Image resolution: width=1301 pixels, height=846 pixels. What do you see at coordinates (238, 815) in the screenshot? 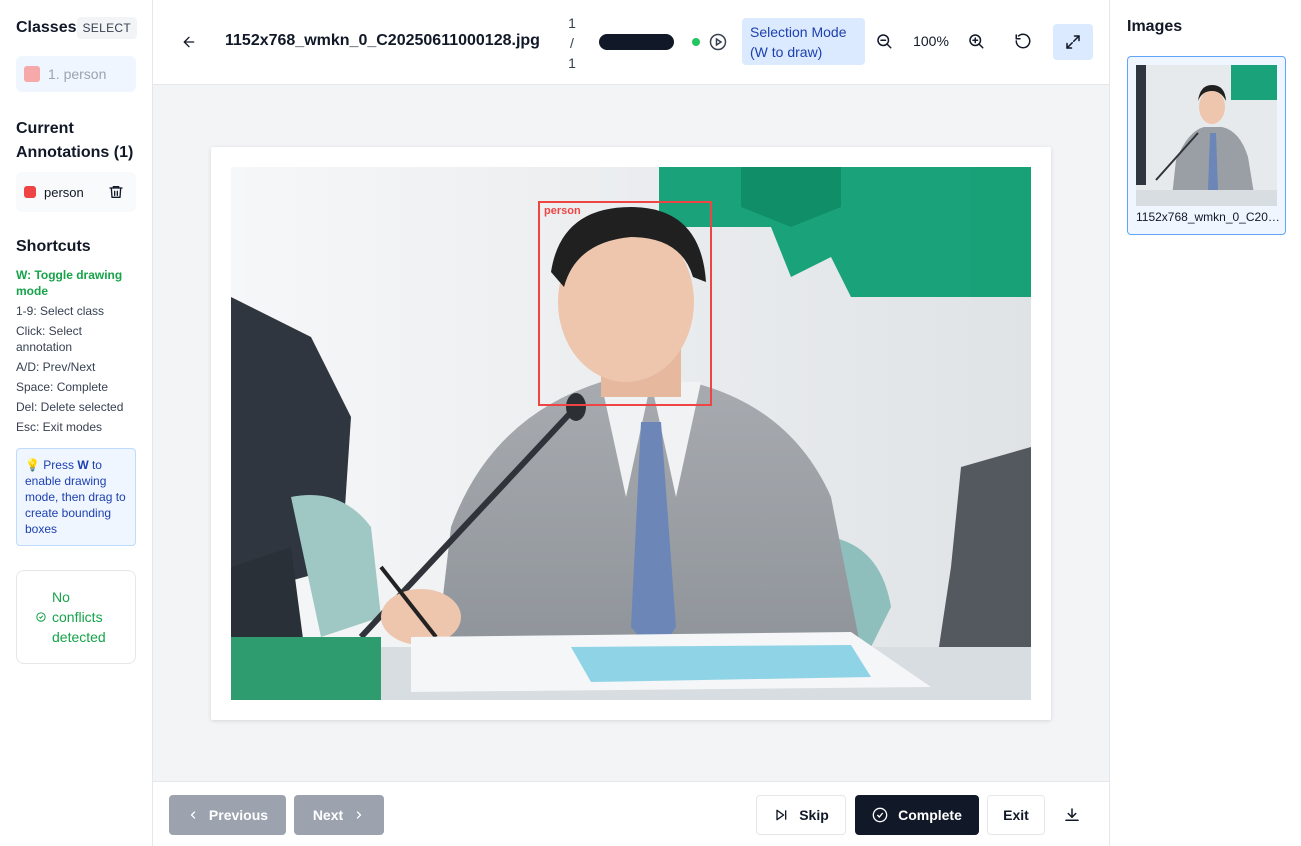
I see `previous-label: Previous` at bounding box center [238, 815].